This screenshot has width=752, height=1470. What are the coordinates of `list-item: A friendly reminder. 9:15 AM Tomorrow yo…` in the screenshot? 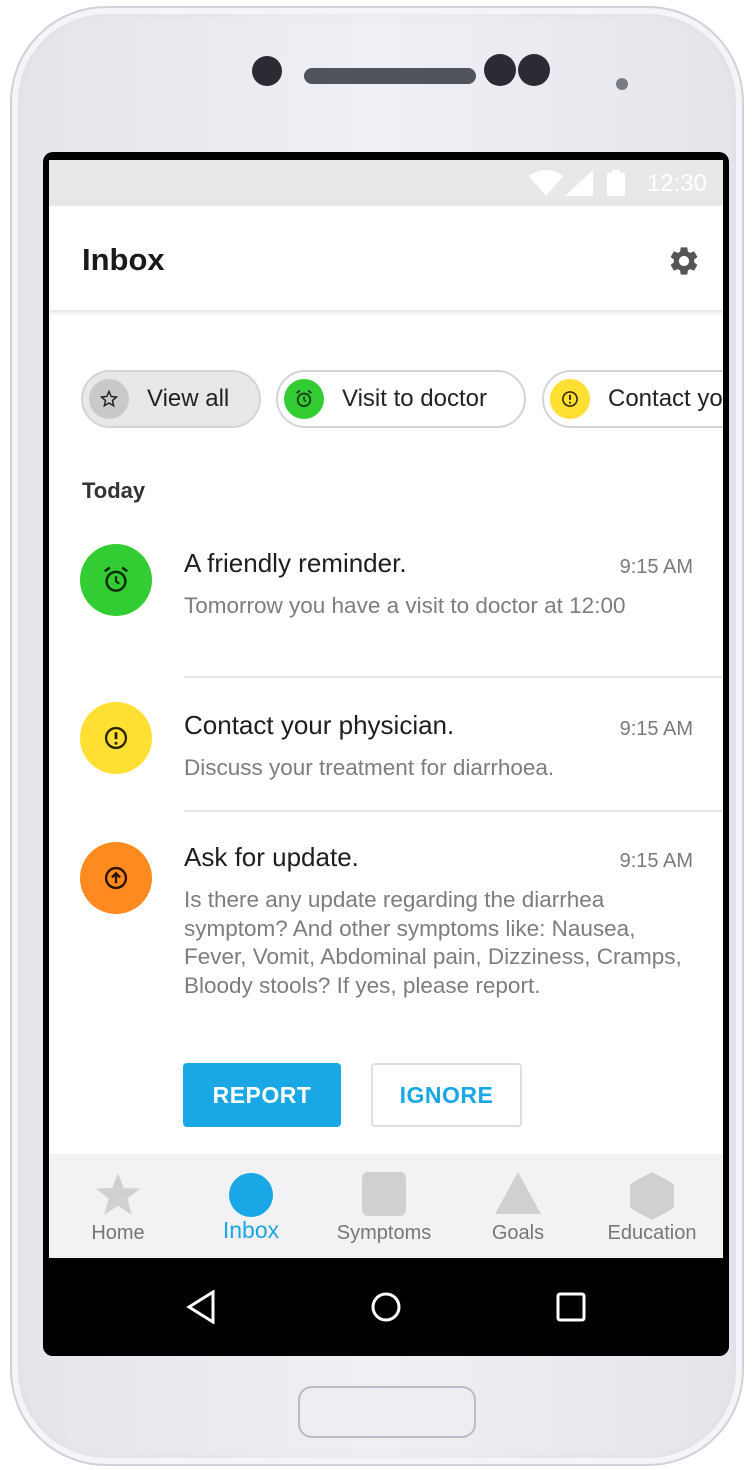 It's located at (386, 608).